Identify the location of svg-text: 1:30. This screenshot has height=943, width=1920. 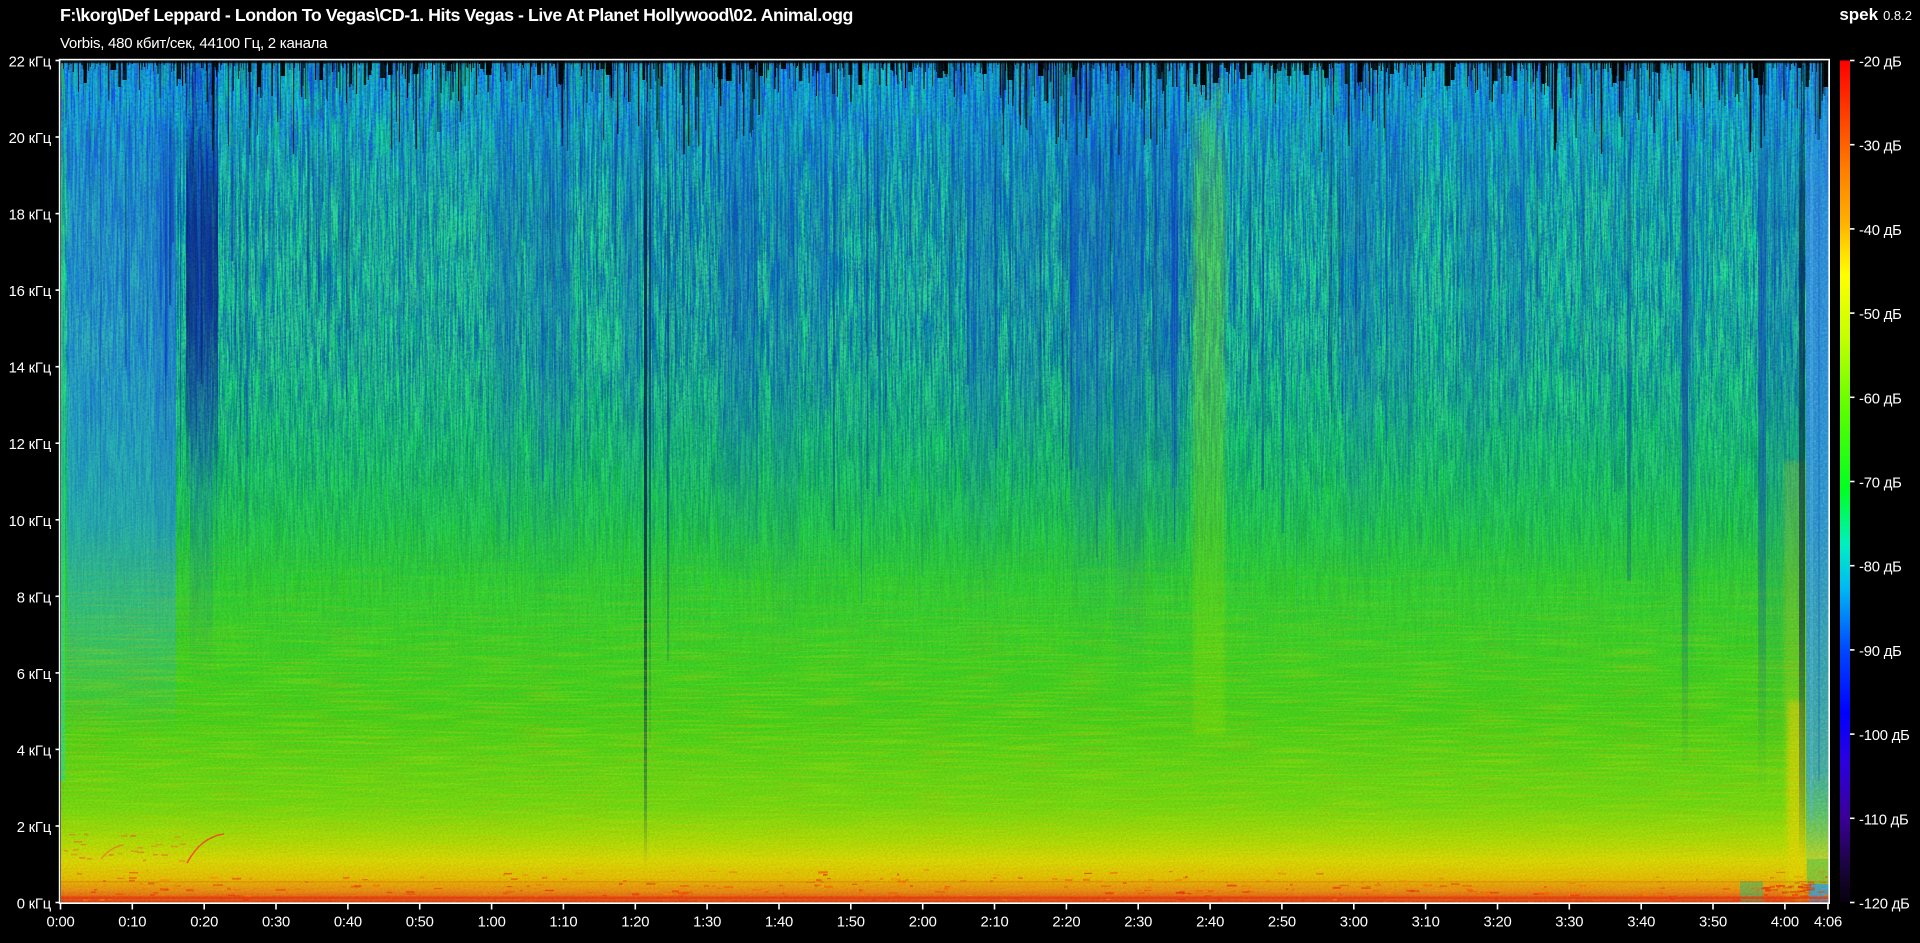
(707, 923).